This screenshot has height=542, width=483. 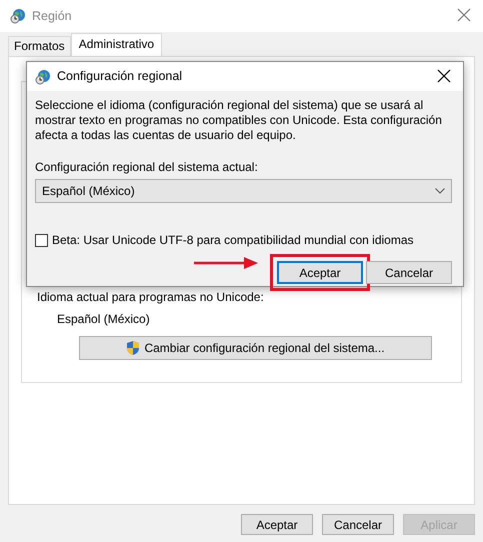 I want to click on checkbox-label: Beta: Usar Unicode UTF-8 para compatibilidad mundial con idiomas, so click(x=233, y=240).